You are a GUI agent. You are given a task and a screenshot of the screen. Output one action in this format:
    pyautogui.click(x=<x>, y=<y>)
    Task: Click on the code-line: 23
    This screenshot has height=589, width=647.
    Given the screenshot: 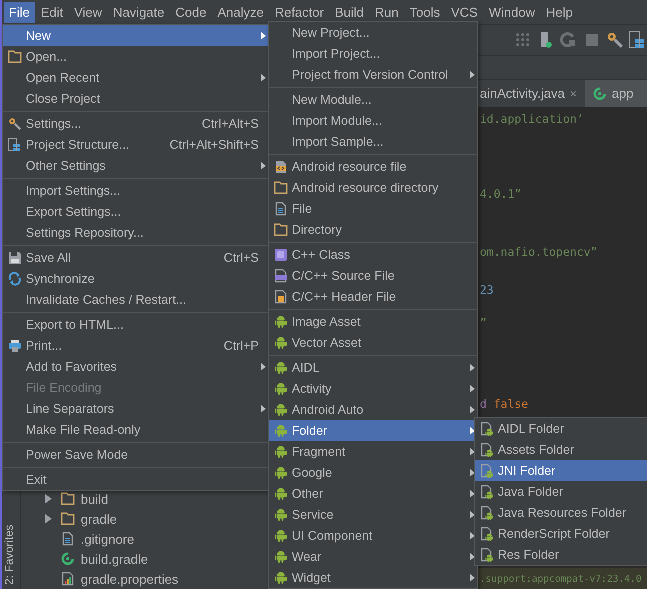 What is the action you would take?
    pyautogui.click(x=487, y=290)
    